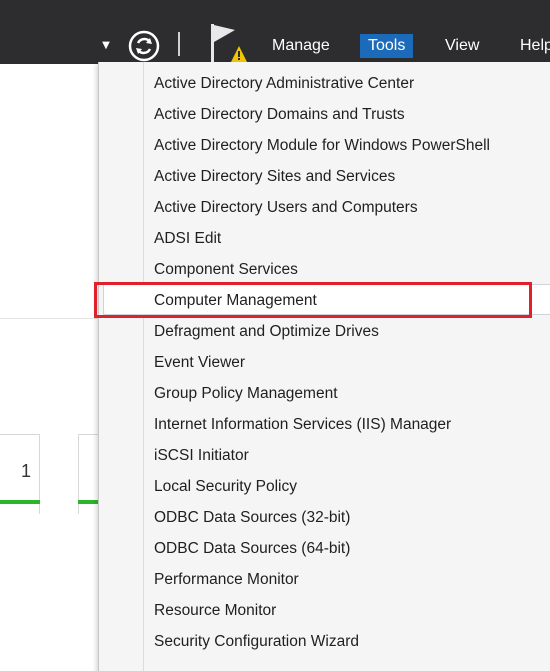 This screenshot has width=550, height=671. I want to click on menu-item-group-policy: Group Policy Management, so click(324, 393).